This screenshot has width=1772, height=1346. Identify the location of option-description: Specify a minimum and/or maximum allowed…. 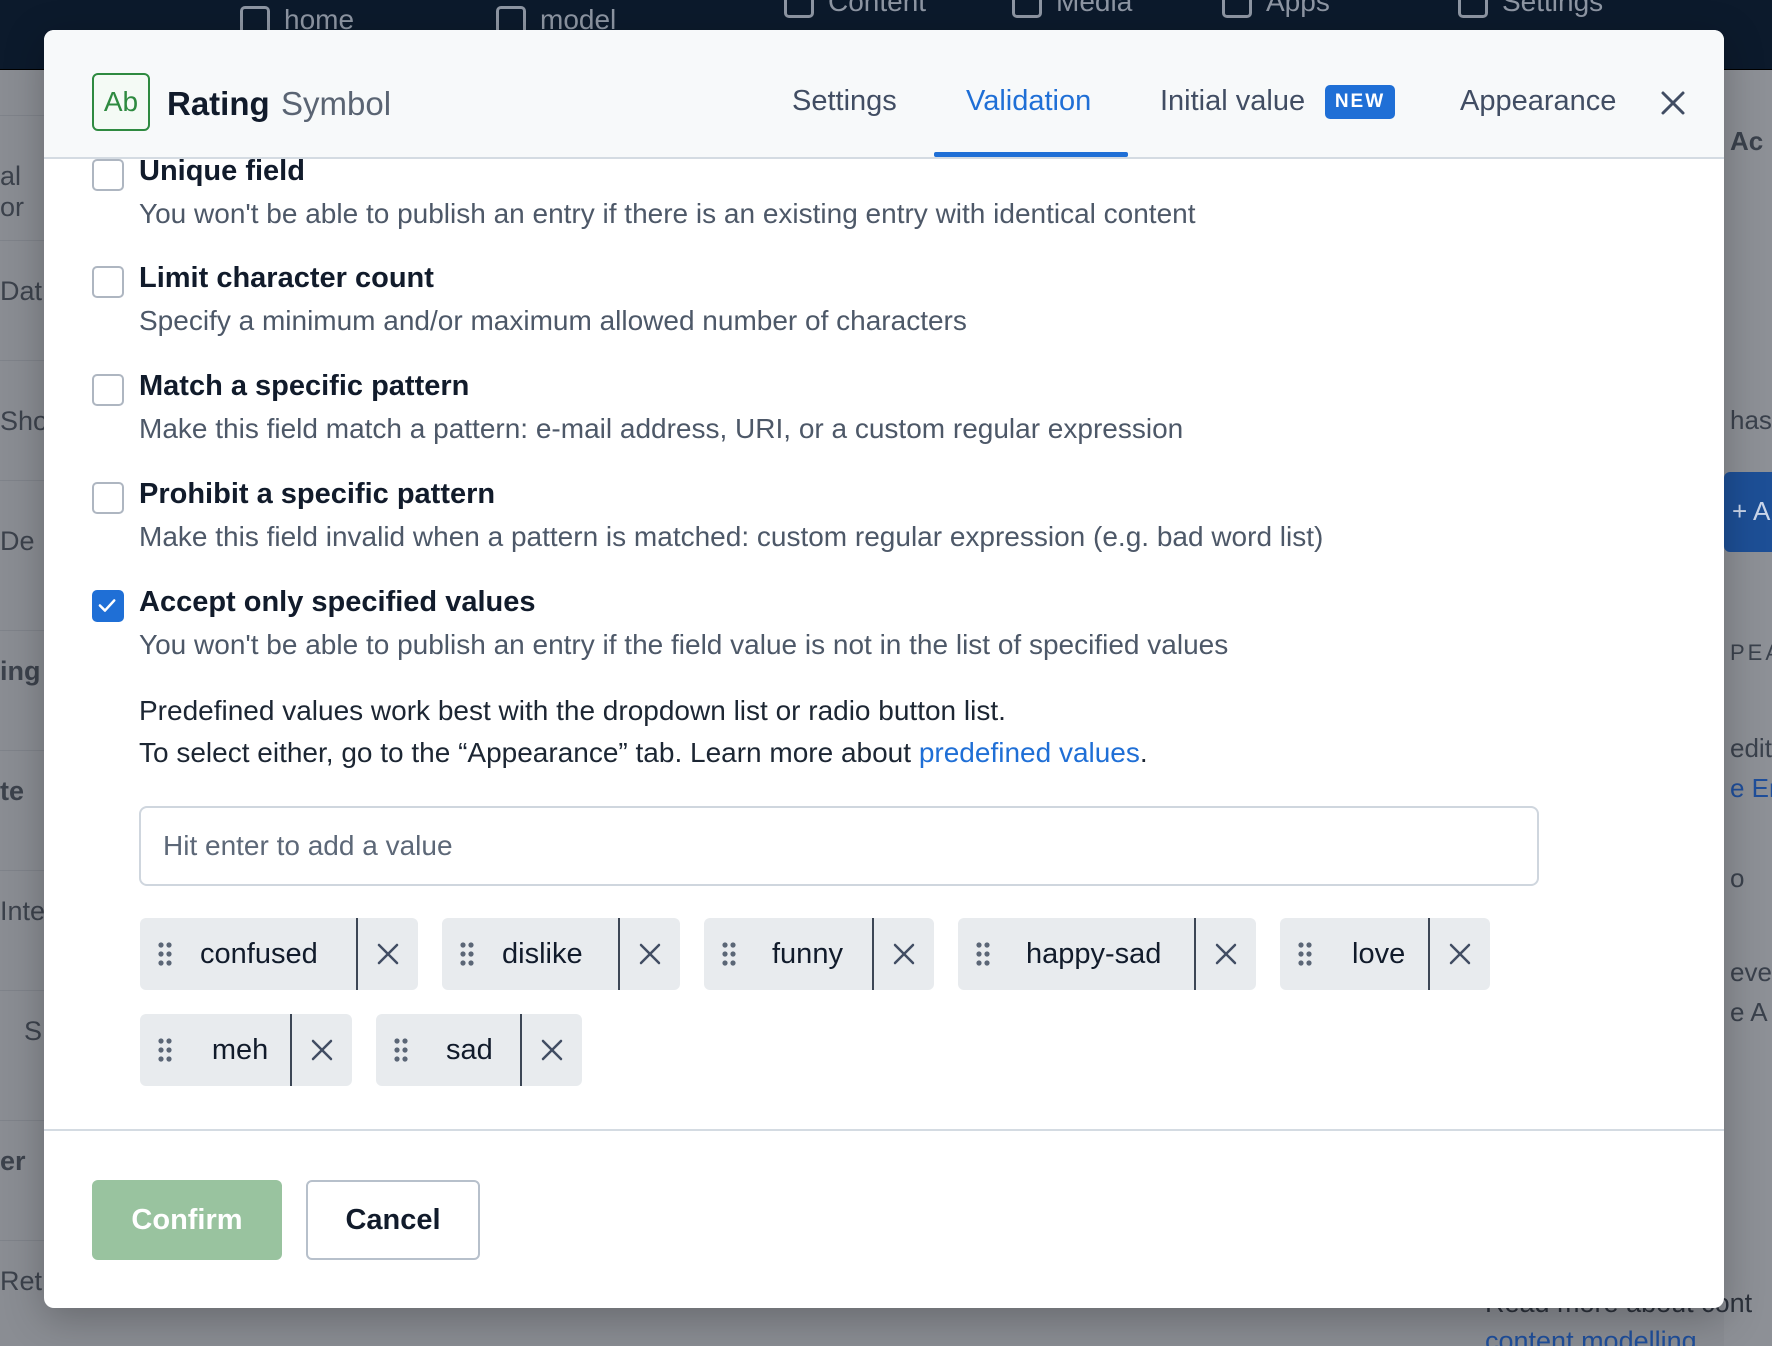
(553, 320).